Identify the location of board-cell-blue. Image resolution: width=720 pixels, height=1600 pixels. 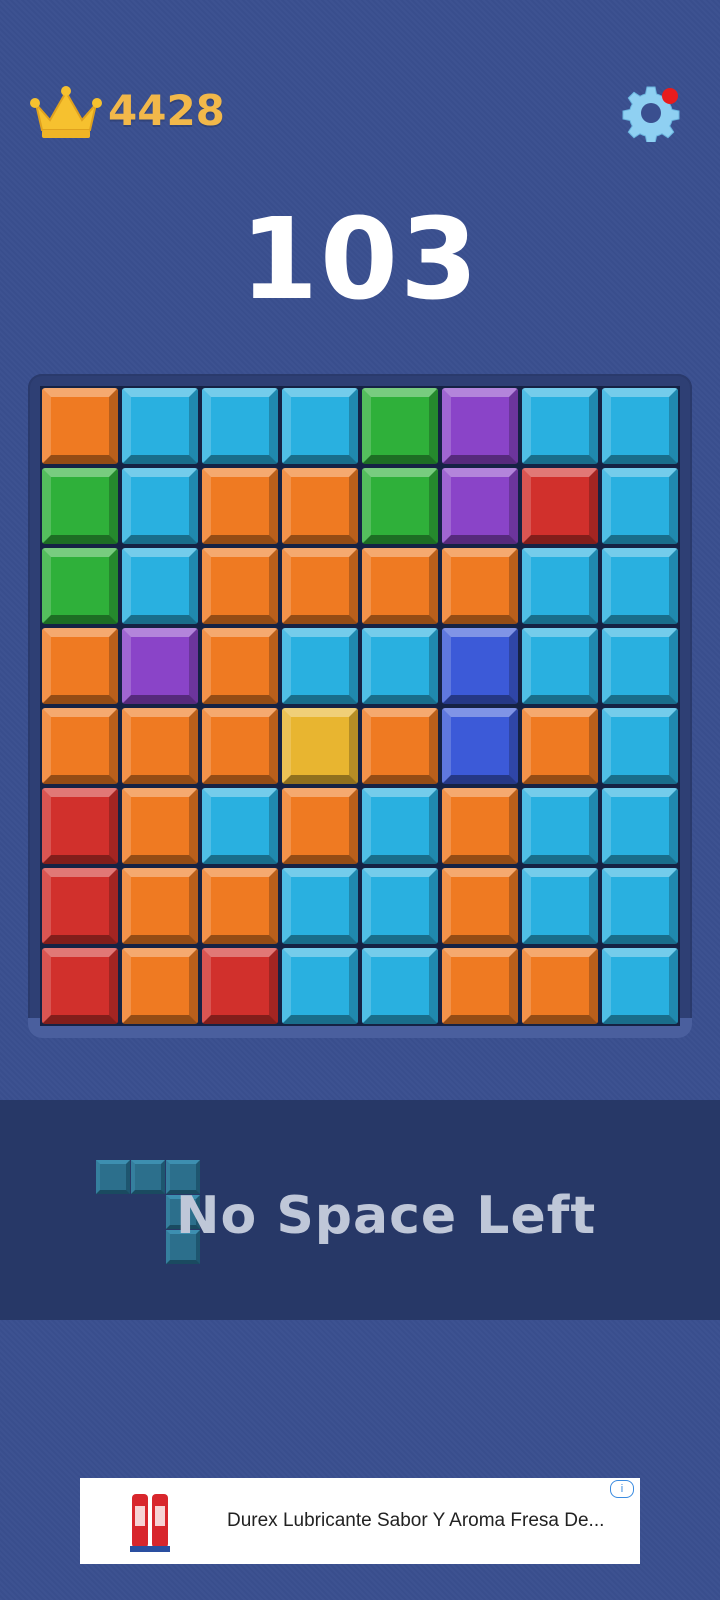
(480, 746).